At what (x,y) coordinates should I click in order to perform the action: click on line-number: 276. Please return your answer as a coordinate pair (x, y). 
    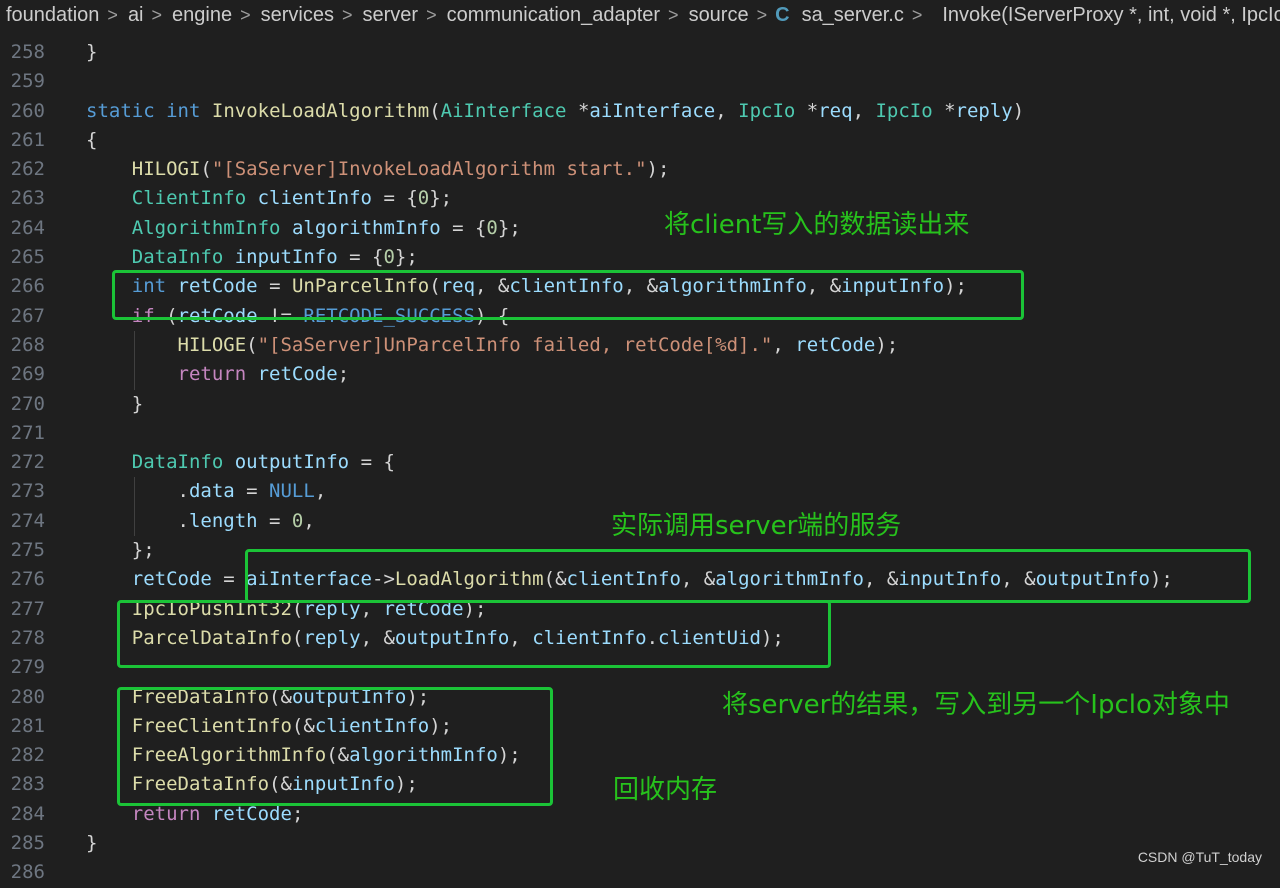
    Looking at the image, I should click on (27, 579).